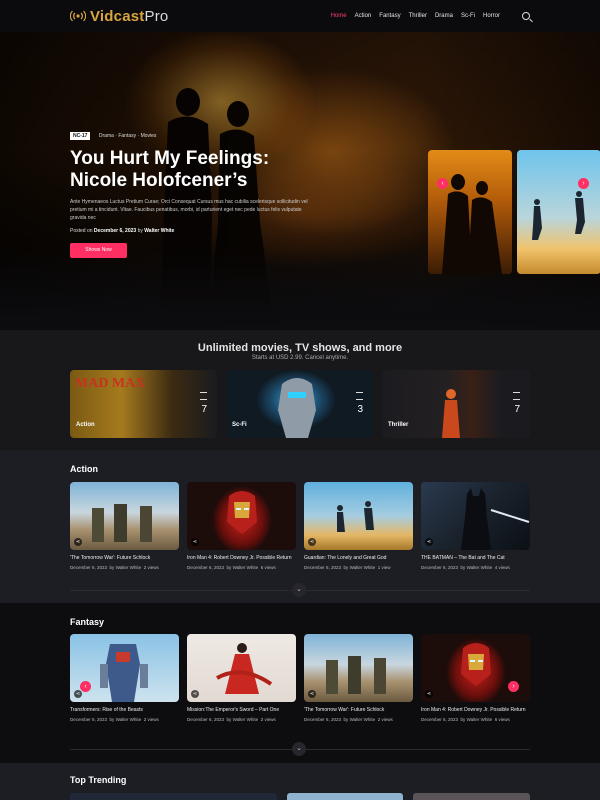 Image resolution: width=600 pixels, height=800 pixels. Describe the element at coordinates (418, 16) in the screenshot. I see `nav-thriller: Thriller` at that location.